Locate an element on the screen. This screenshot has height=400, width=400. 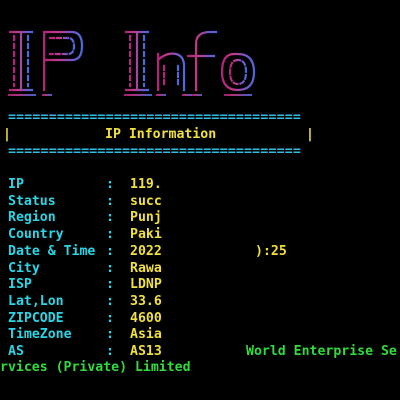
info-key: Status is located at coordinates (32, 201).